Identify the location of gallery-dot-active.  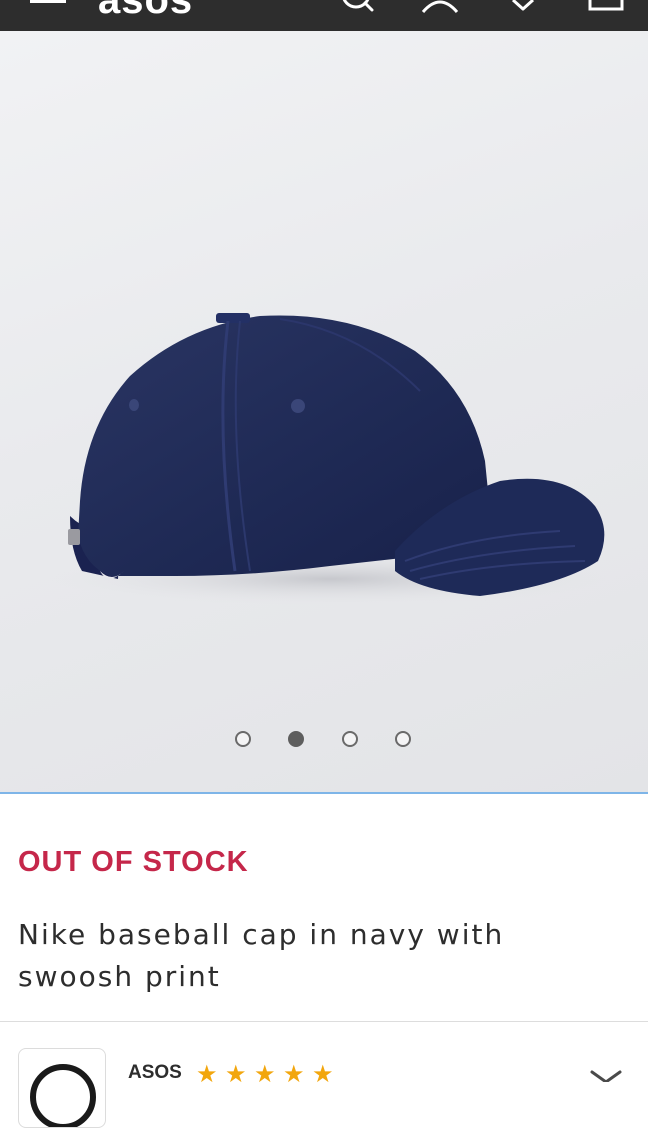
(296, 739).